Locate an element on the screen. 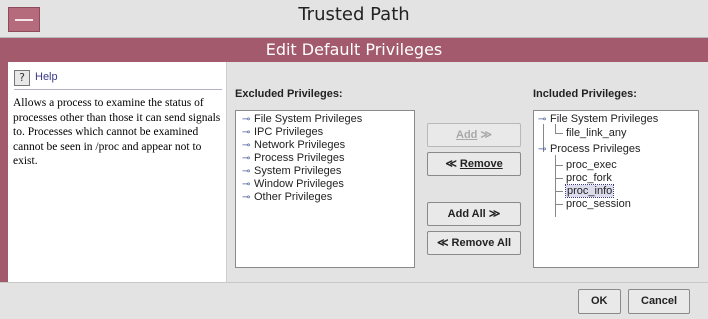 The width and height of the screenshot is (708, 319). tree-item-file-link-any: file_link_any is located at coordinates (596, 133).